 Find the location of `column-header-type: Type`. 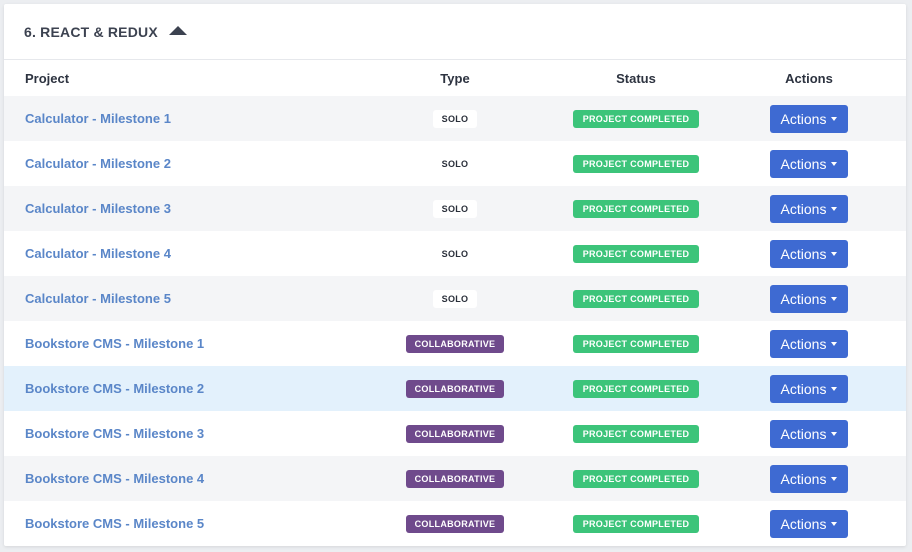

column-header-type: Type is located at coordinates (455, 78).